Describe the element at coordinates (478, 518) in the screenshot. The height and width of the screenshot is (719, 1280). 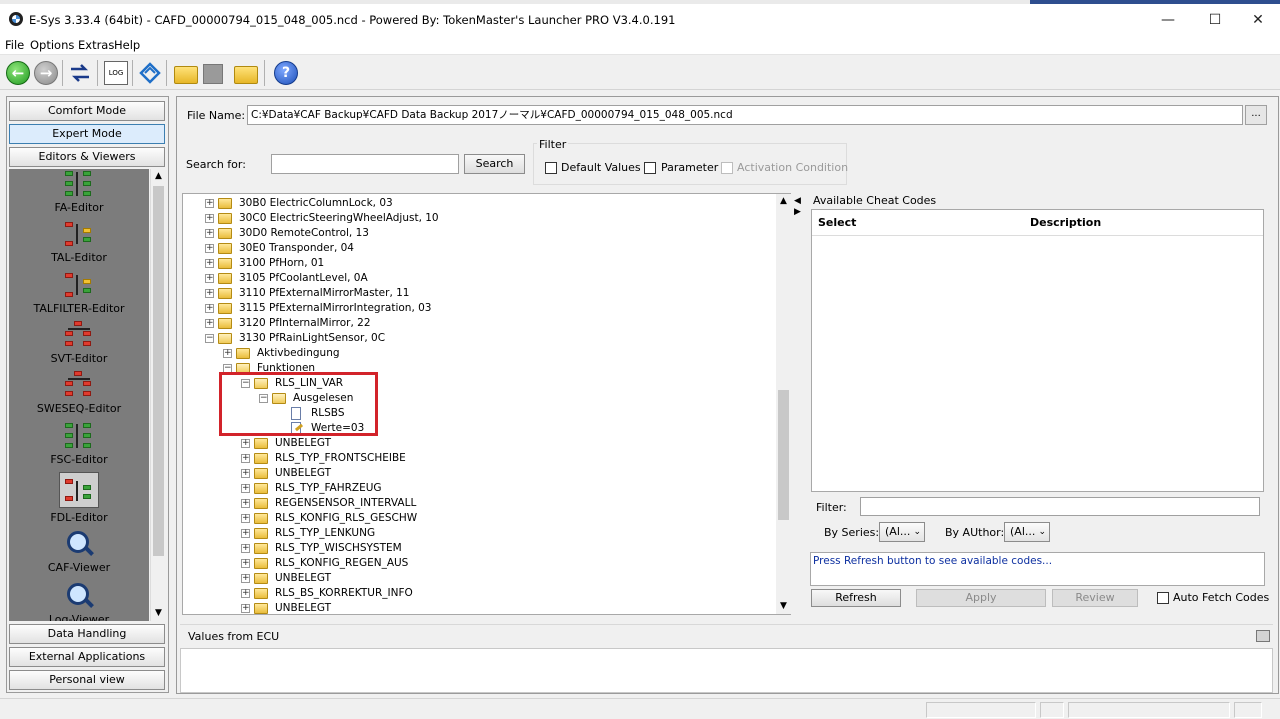
I see `tree-node: + RLS_KONFIG_RLS_GESCHW` at that location.